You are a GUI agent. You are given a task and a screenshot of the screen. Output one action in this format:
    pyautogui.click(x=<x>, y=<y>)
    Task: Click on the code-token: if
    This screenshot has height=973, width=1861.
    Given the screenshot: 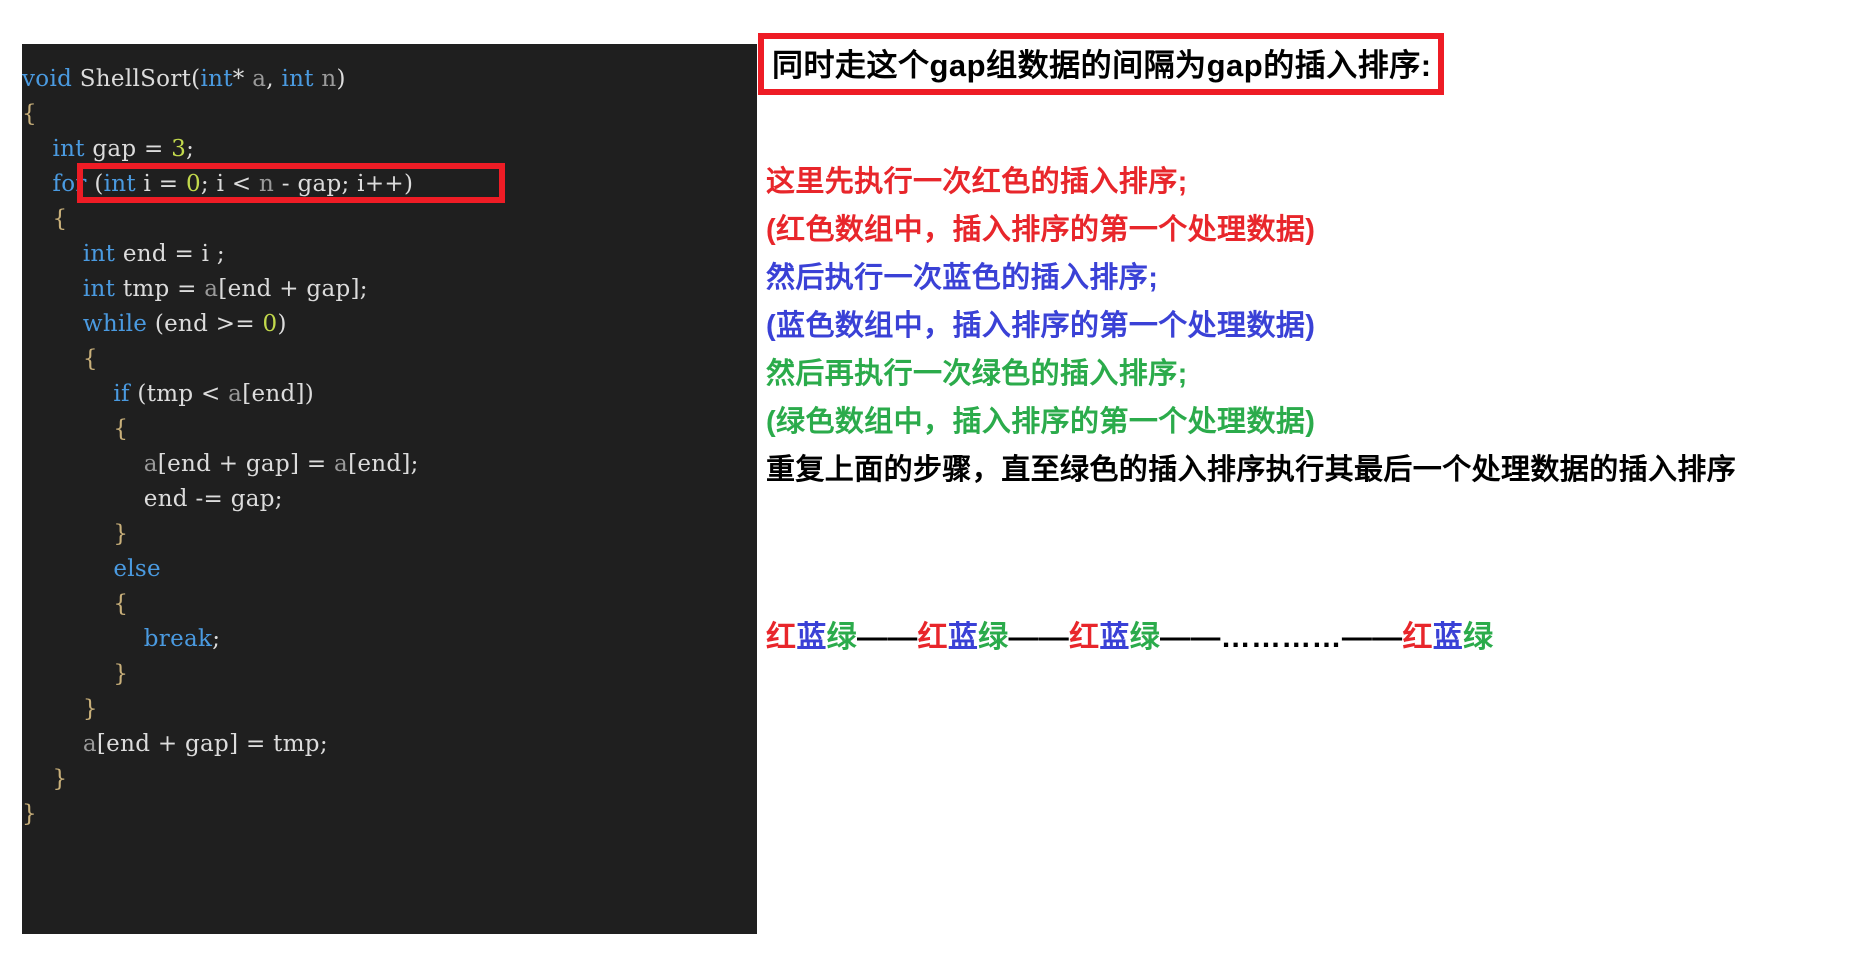 What is the action you would take?
    pyautogui.click(x=121, y=394)
    